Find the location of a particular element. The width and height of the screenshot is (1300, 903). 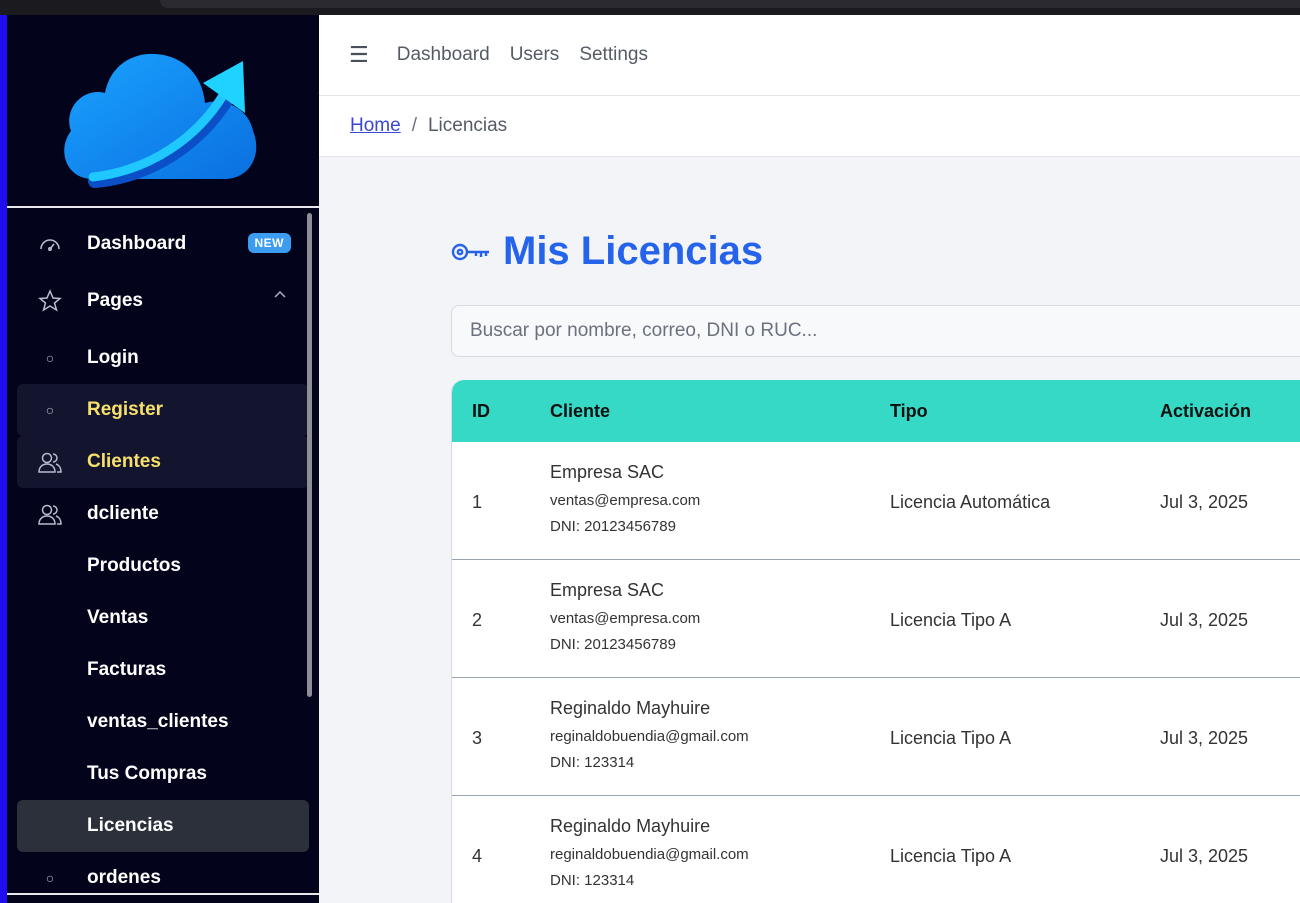

sidebar-item-label: Clientes is located at coordinates (124, 461).